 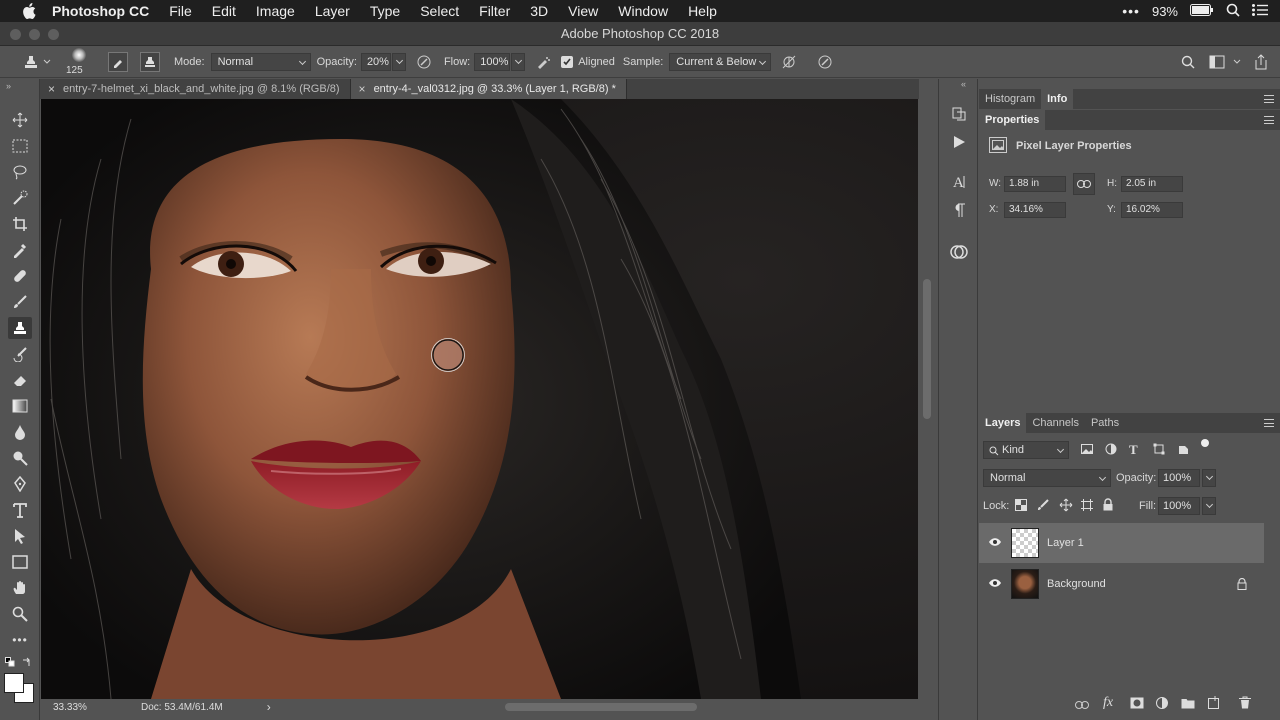 I want to click on workspace-icon, so click(x=1217, y=62).